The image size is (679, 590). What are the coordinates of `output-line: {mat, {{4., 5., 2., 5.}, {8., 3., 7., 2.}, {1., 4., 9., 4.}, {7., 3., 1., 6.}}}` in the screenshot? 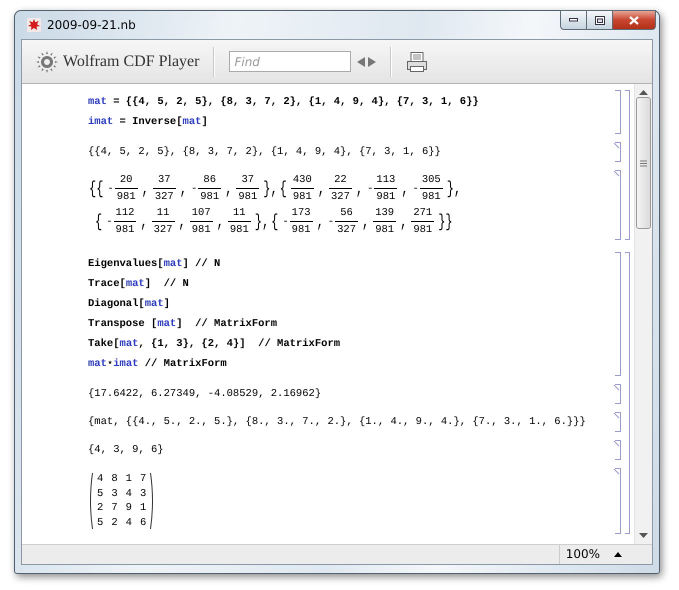 It's located at (337, 422).